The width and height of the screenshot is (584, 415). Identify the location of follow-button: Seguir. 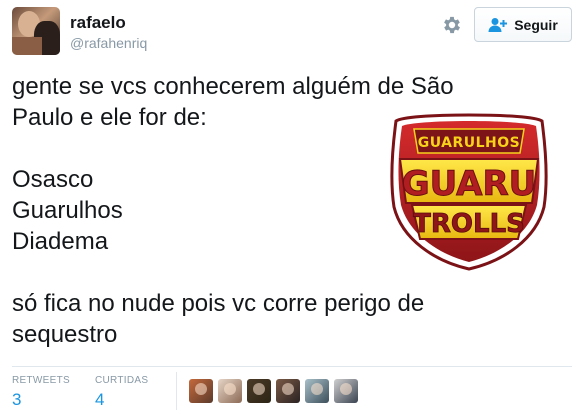
(523, 24).